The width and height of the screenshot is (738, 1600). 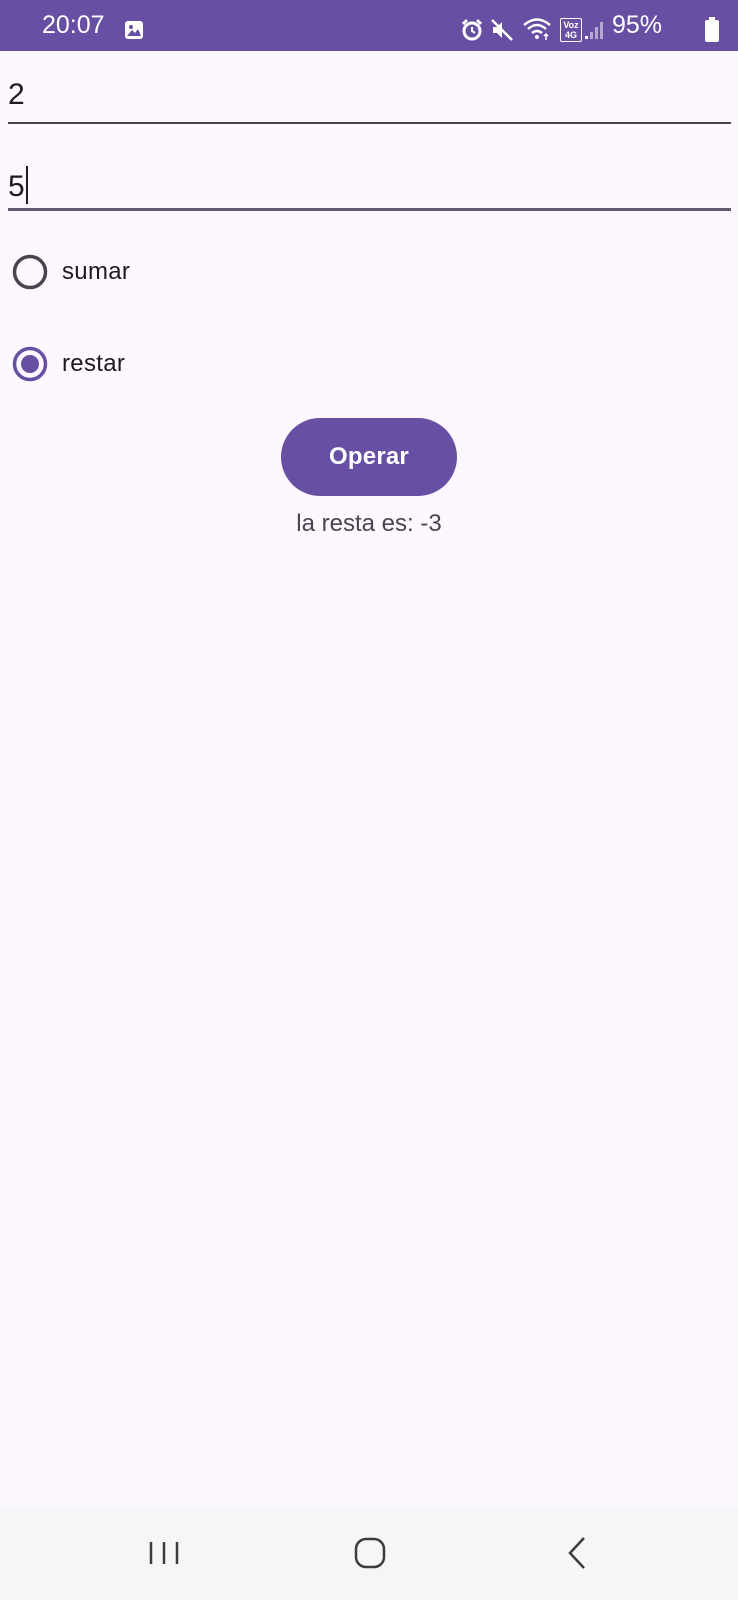 I want to click on radio-sumar-label: sumar, so click(x=96, y=271).